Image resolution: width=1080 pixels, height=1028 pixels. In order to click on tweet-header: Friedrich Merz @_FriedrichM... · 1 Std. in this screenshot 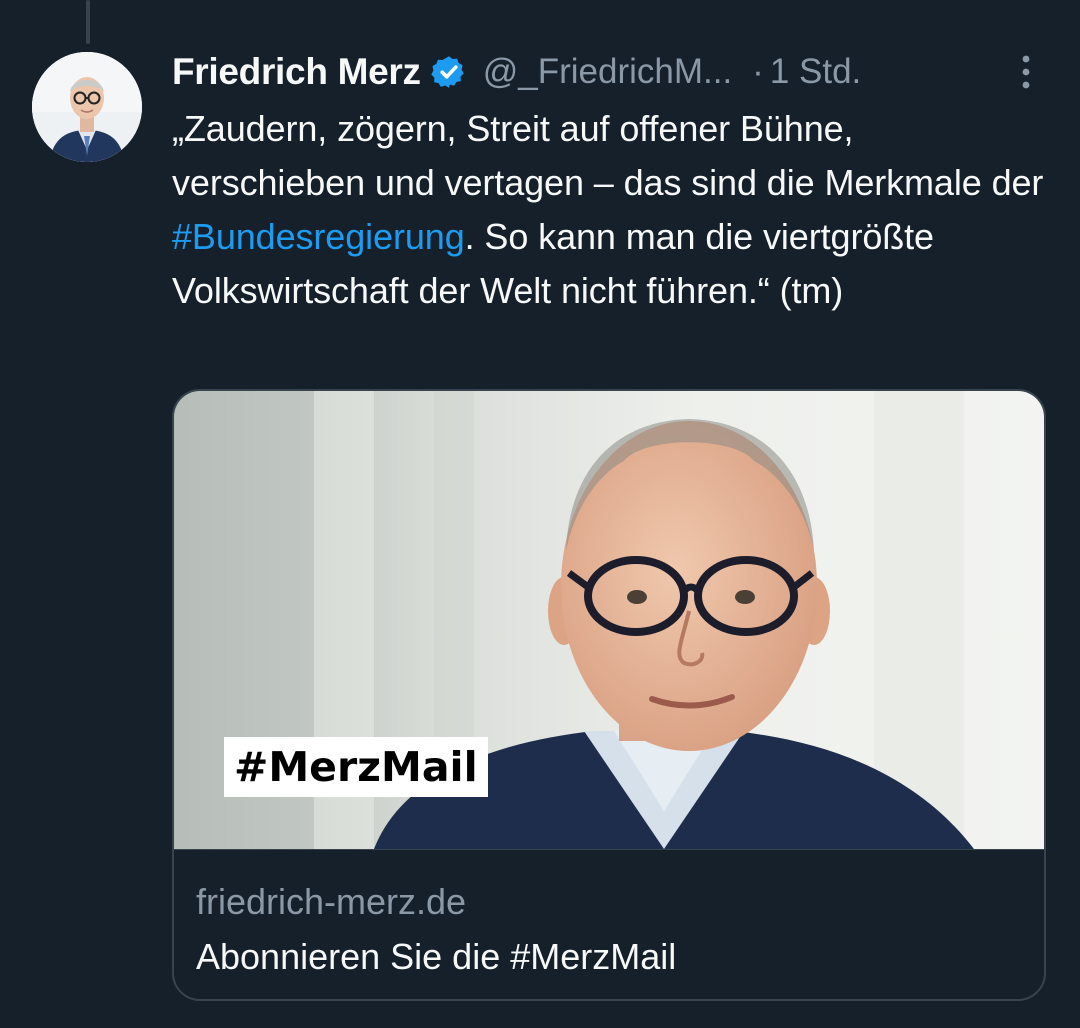, I will do `click(616, 72)`.